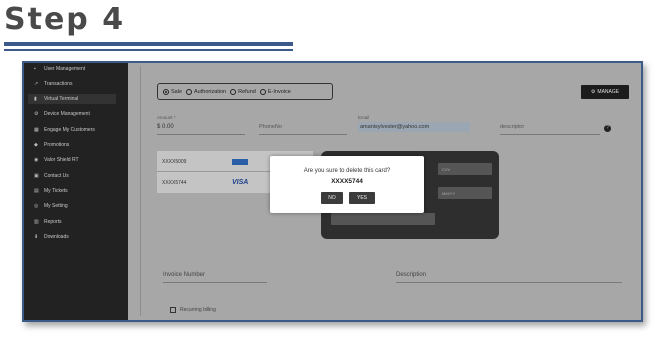 The width and height of the screenshot is (670, 342). What do you see at coordinates (140, 191) in the screenshot?
I see `content-border` at bounding box center [140, 191].